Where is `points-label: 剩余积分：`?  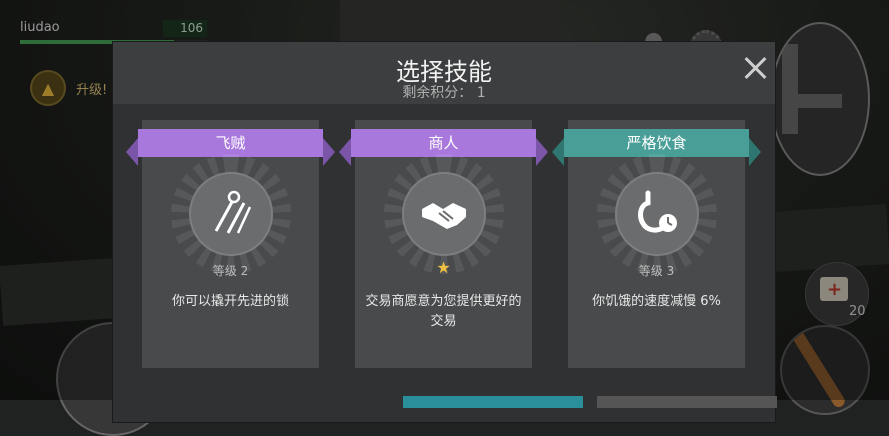
points-label: 剩余积分： is located at coordinates (437, 93).